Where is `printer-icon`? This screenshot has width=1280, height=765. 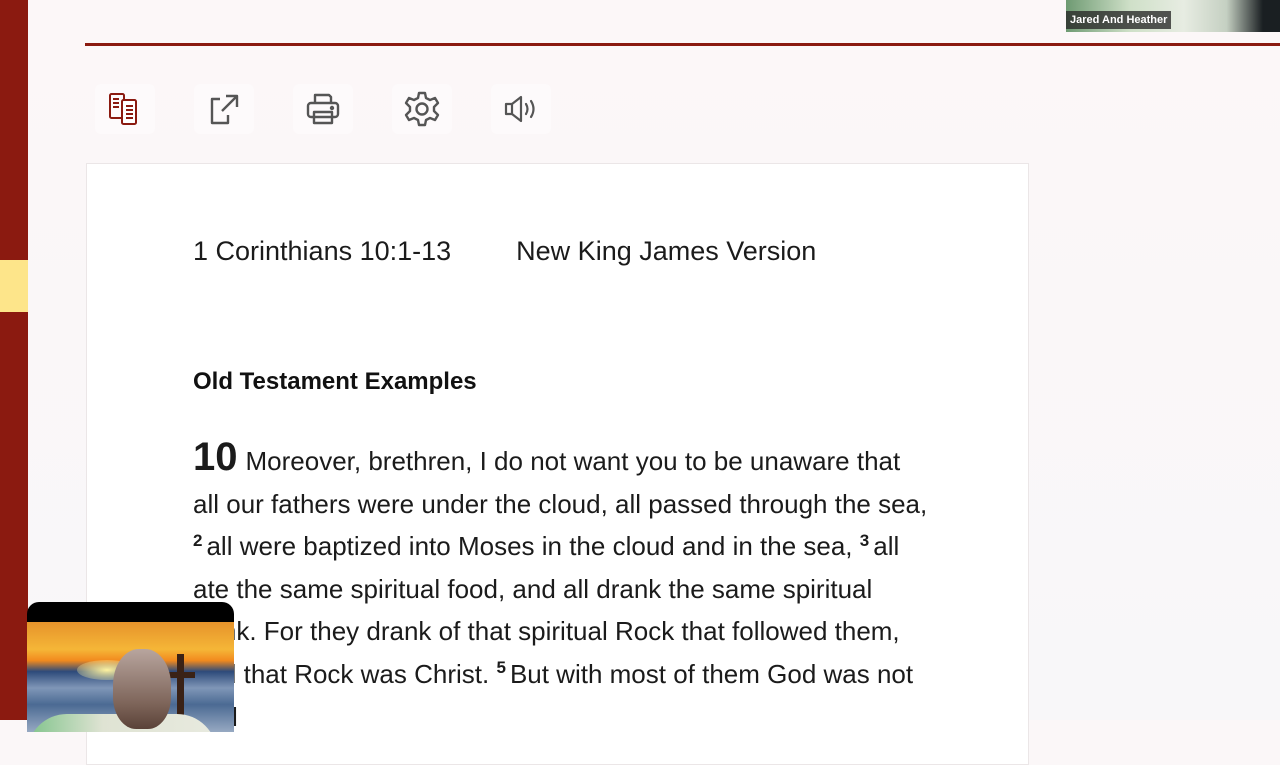 printer-icon is located at coordinates (323, 109).